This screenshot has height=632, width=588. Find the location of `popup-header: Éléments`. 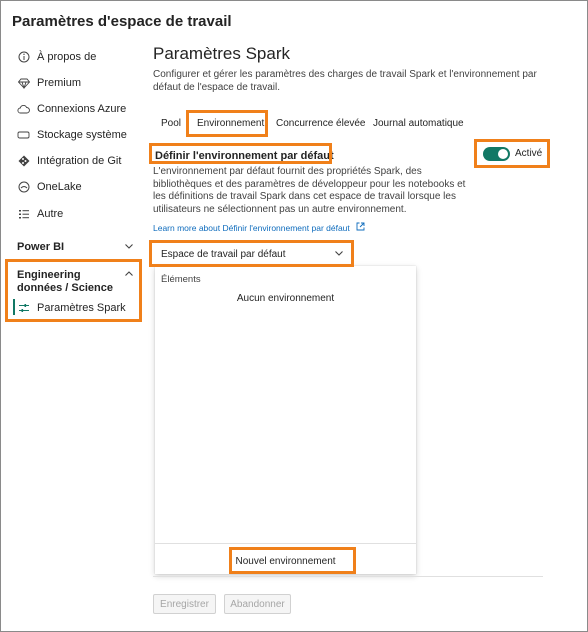

popup-header: Éléments is located at coordinates (181, 279).